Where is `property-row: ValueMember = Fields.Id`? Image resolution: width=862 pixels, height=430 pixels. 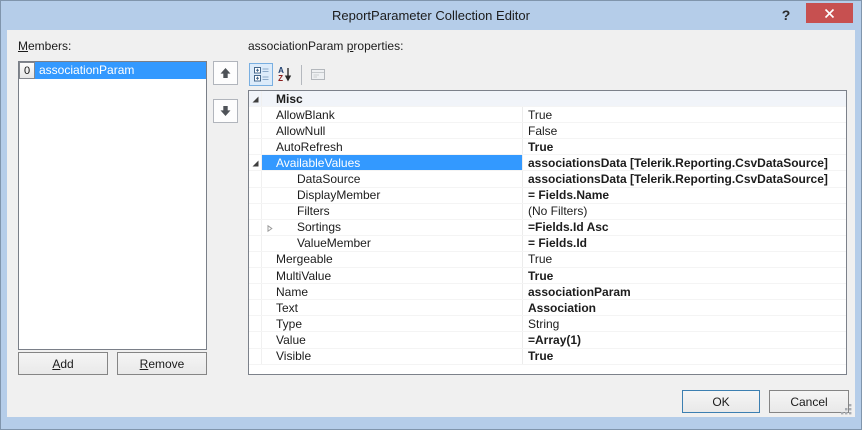
property-row: ValueMember = Fields.Id is located at coordinates (547, 243).